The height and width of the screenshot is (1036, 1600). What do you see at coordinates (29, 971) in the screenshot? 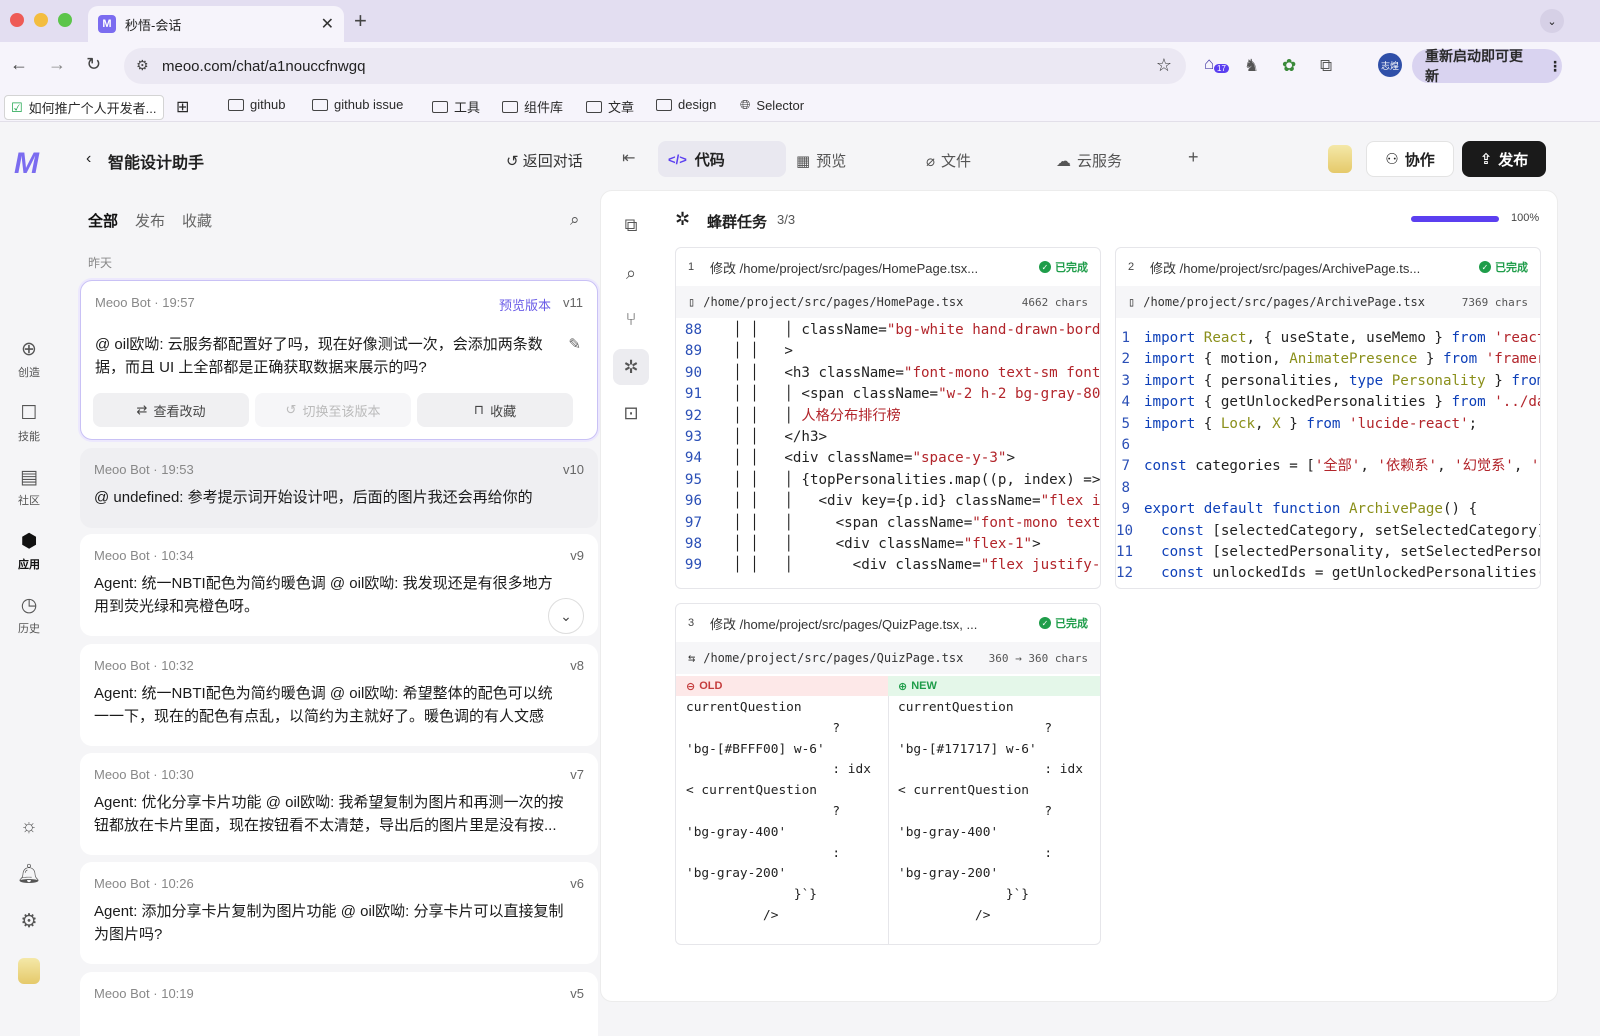
I see `user-avatar` at bounding box center [29, 971].